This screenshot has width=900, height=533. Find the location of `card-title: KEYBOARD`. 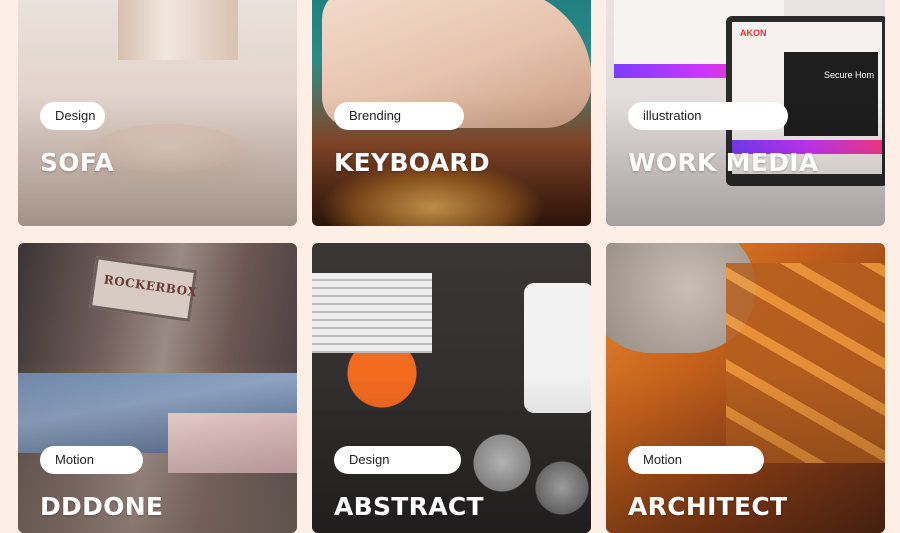

card-title: KEYBOARD is located at coordinates (412, 162).